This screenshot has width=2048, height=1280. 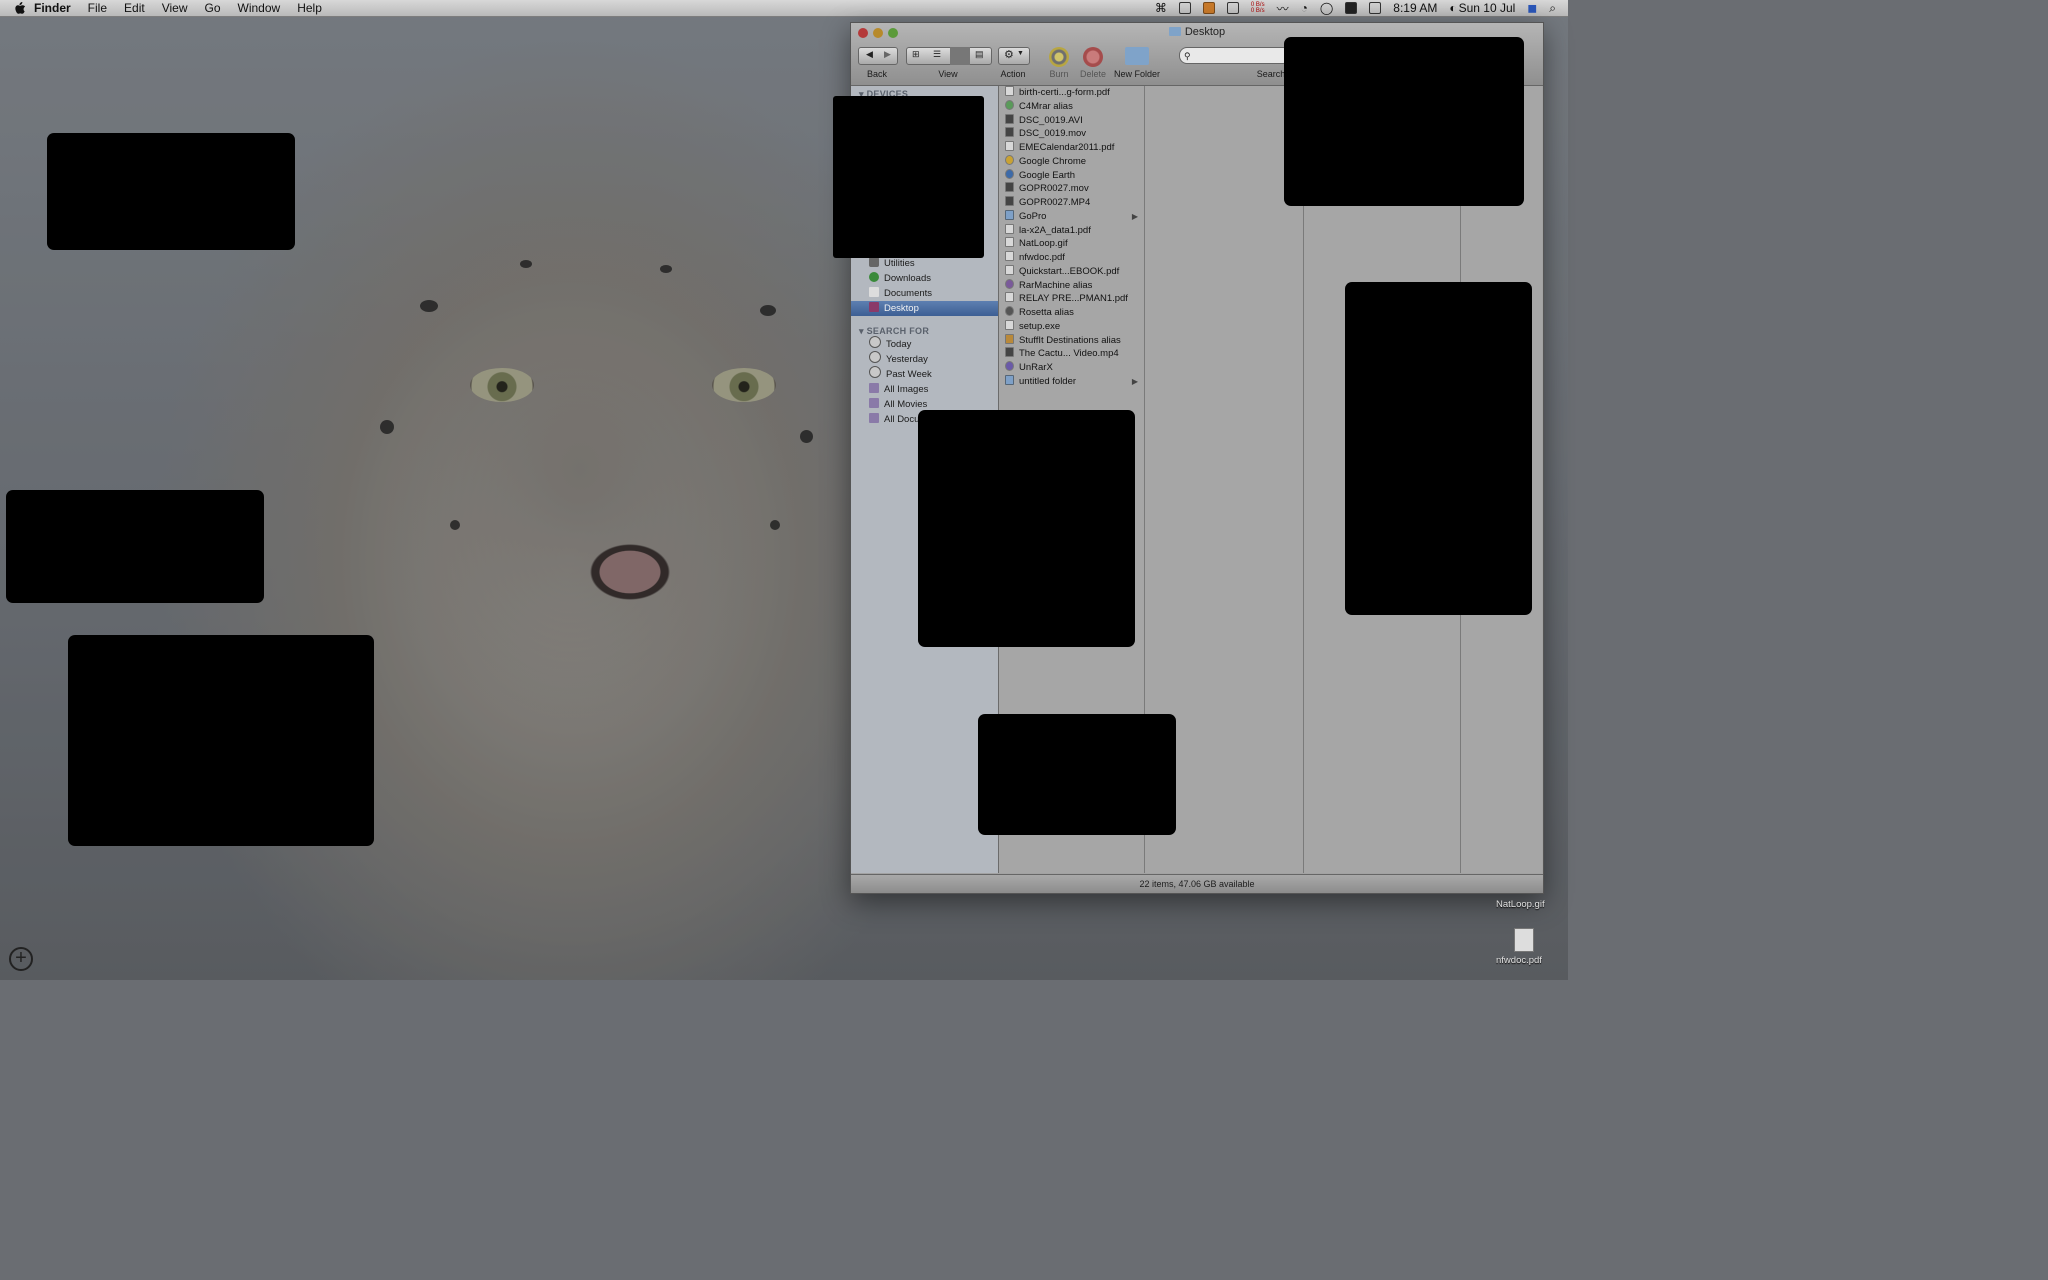 I want to click on file-name: RarMachine alias, so click(x=1056, y=285).